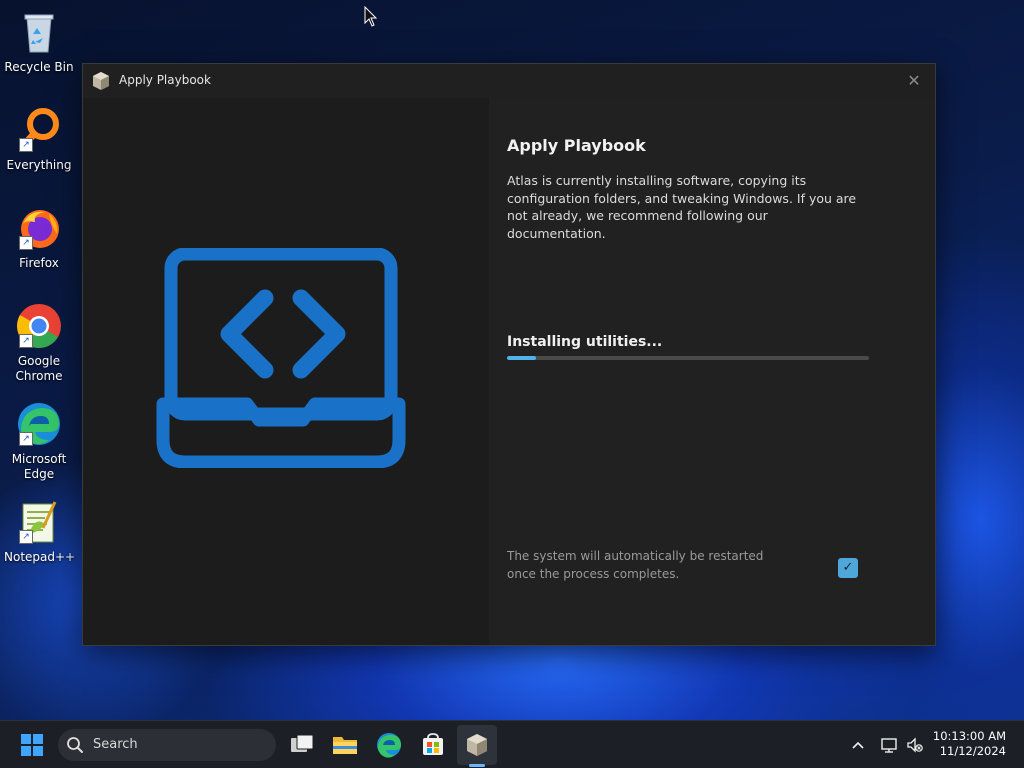 The width and height of the screenshot is (1024, 768). I want to click on task-view-button, so click(301, 745).